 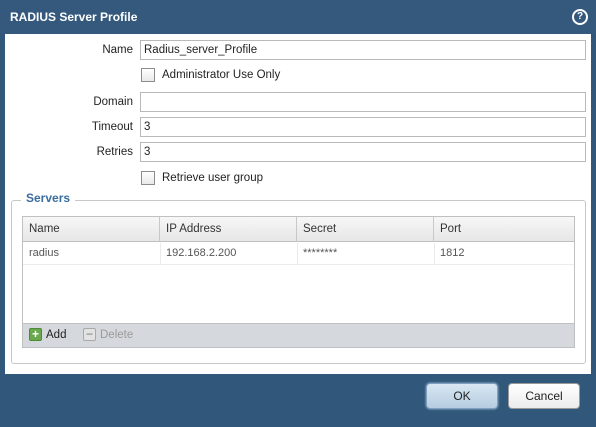 I want to click on add-server-button: + Add, so click(x=47, y=334).